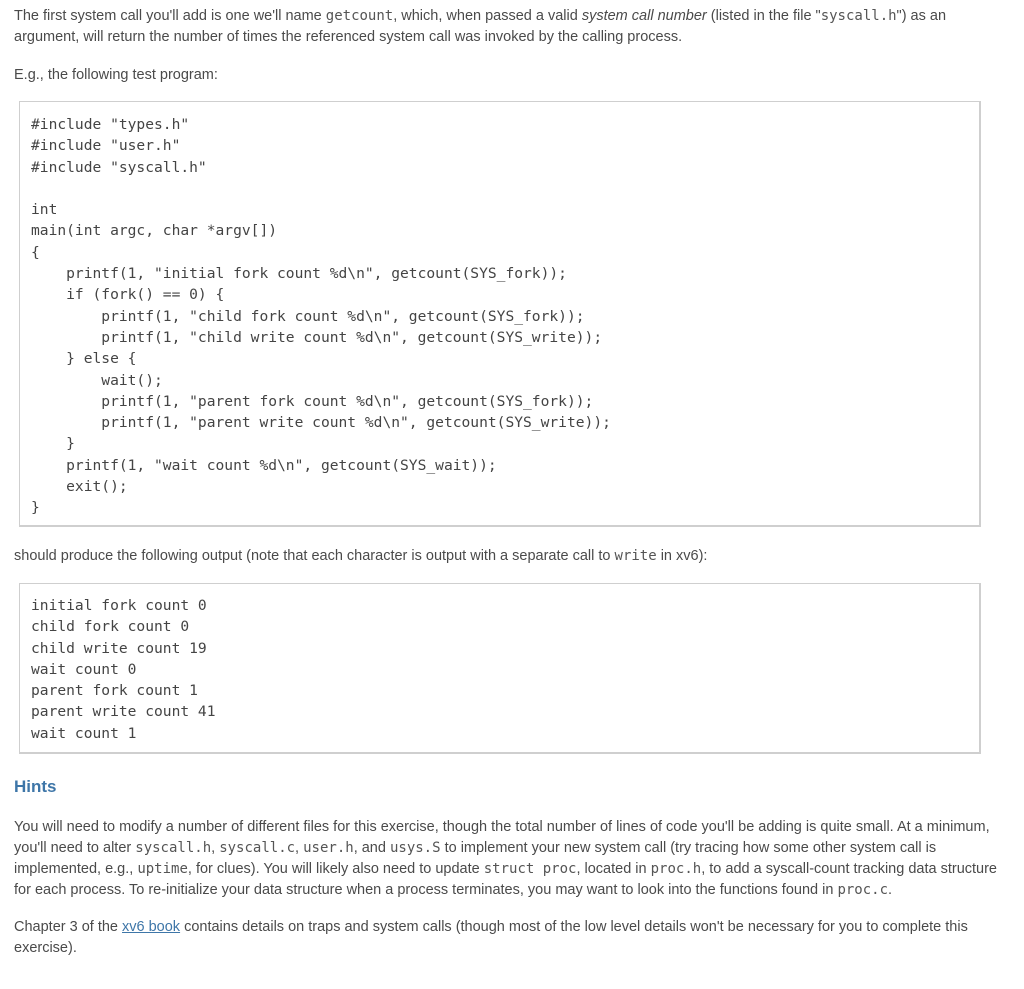 The width and height of the screenshot is (1024, 989). Describe the element at coordinates (635, 556) in the screenshot. I see `inline-code-write: write` at that location.